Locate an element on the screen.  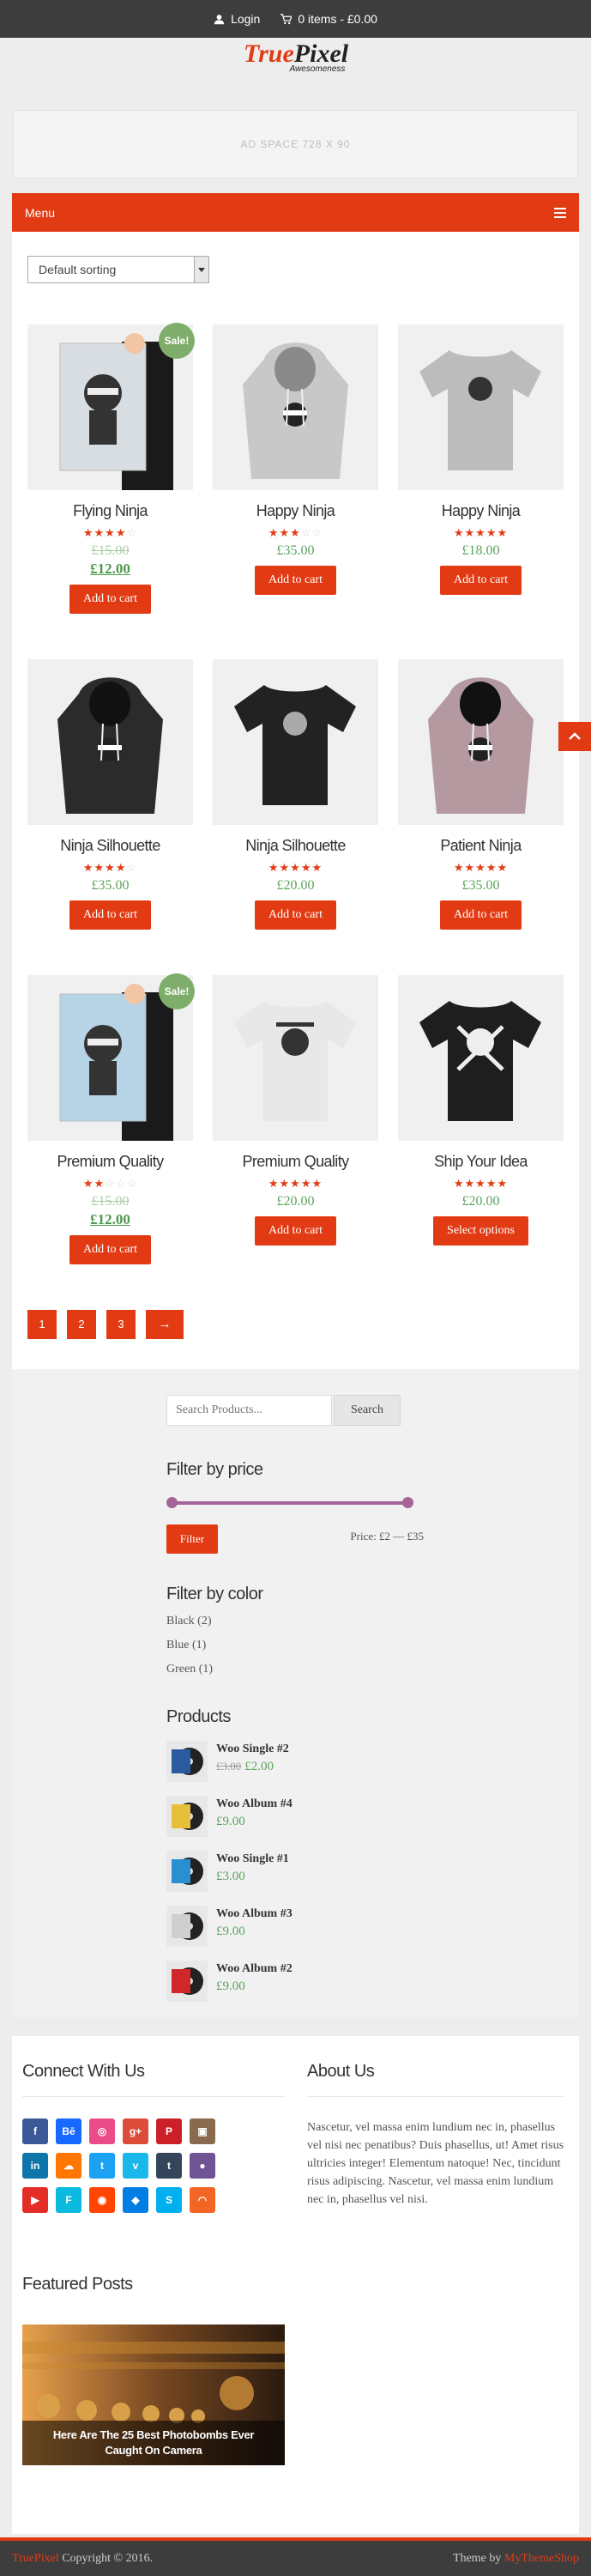
skype-icon: S is located at coordinates (169, 2200).